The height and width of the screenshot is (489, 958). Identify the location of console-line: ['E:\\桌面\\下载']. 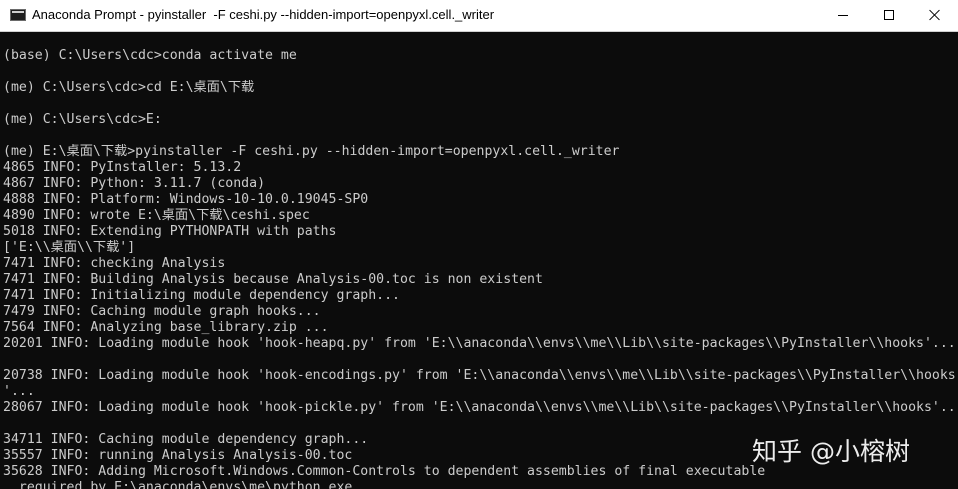
(69, 247).